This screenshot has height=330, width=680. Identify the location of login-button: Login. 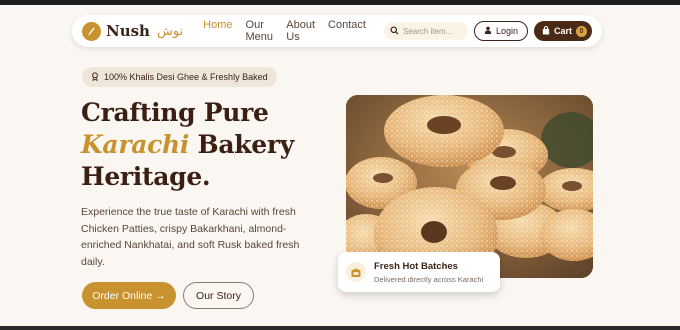
(500, 31).